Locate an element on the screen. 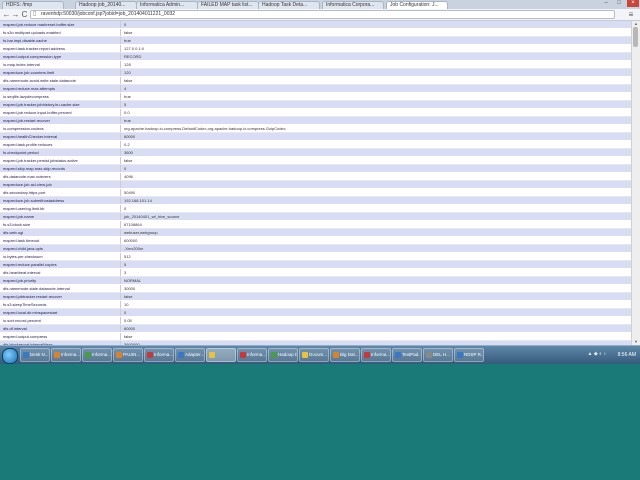 The width and height of the screenshot is (640, 480). table-row: mapred.output.compress false is located at coordinates (316, 336).